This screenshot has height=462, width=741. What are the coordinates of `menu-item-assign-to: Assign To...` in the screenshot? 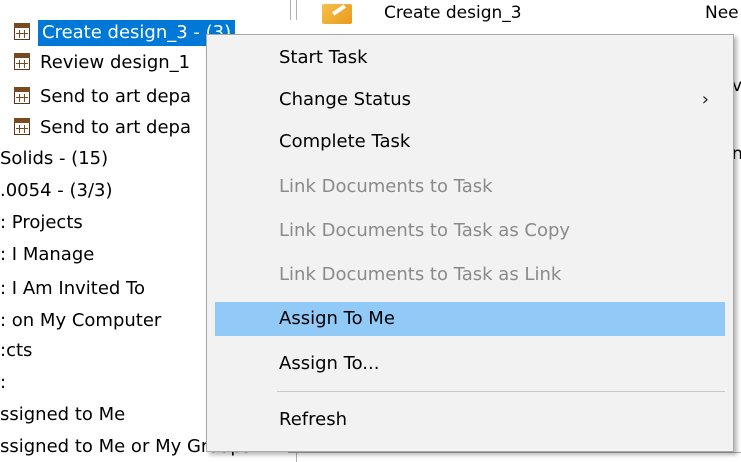 It's located at (470, 364).